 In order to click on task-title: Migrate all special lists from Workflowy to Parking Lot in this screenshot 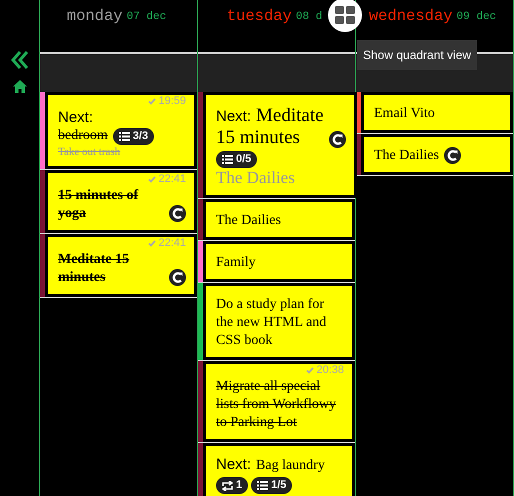, I will do `click(276, 405)`.